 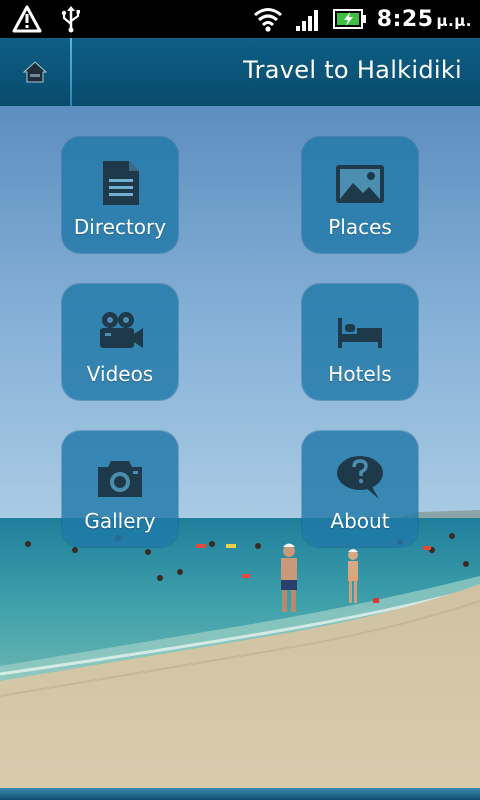 What do you see at coordinates (70, 19) in the screenshot?
I see `usb-icon` at bounding box center [70, 19].